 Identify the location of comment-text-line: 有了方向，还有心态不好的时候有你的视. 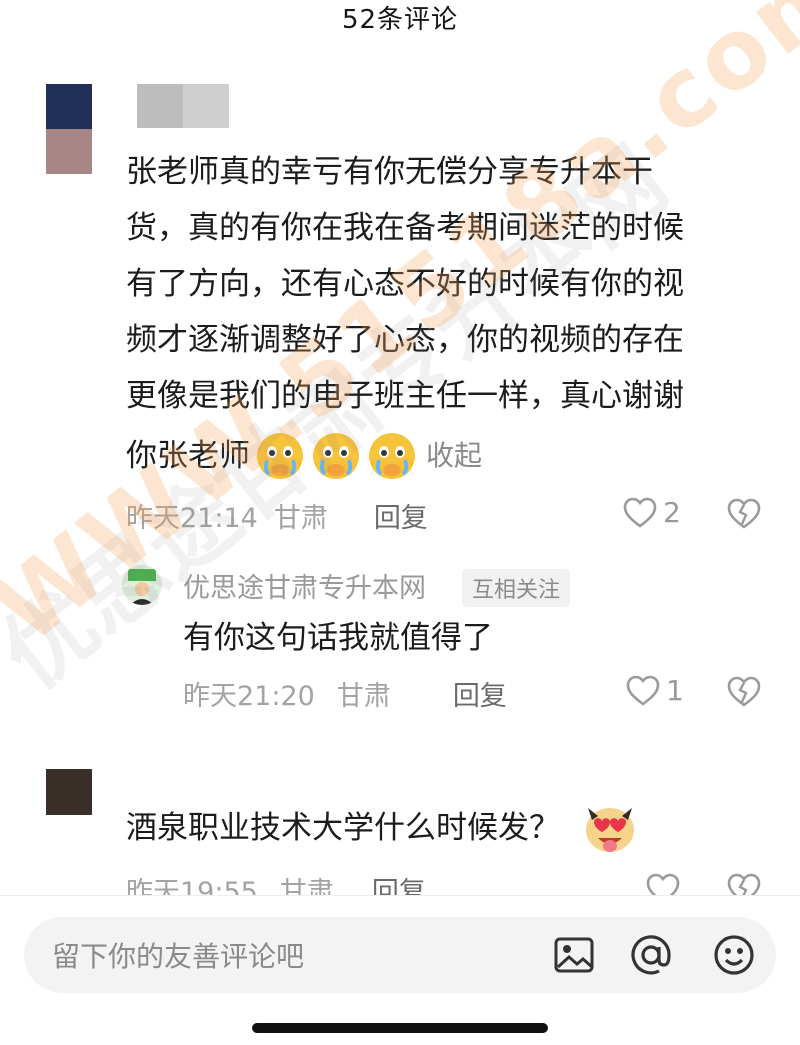
(405, 284).